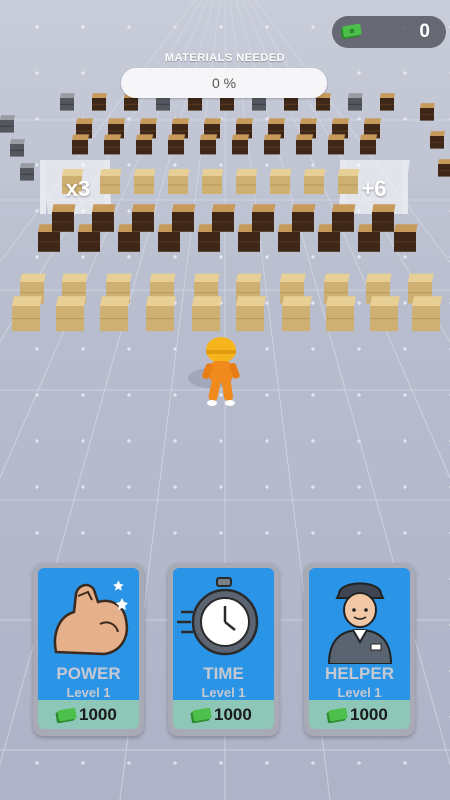 Image resolution: width=450 pixels, height=800 pixels. Describe the element at coordinates (374, 188) in the screenshot. I see `gate-right-label: +6` at that location.